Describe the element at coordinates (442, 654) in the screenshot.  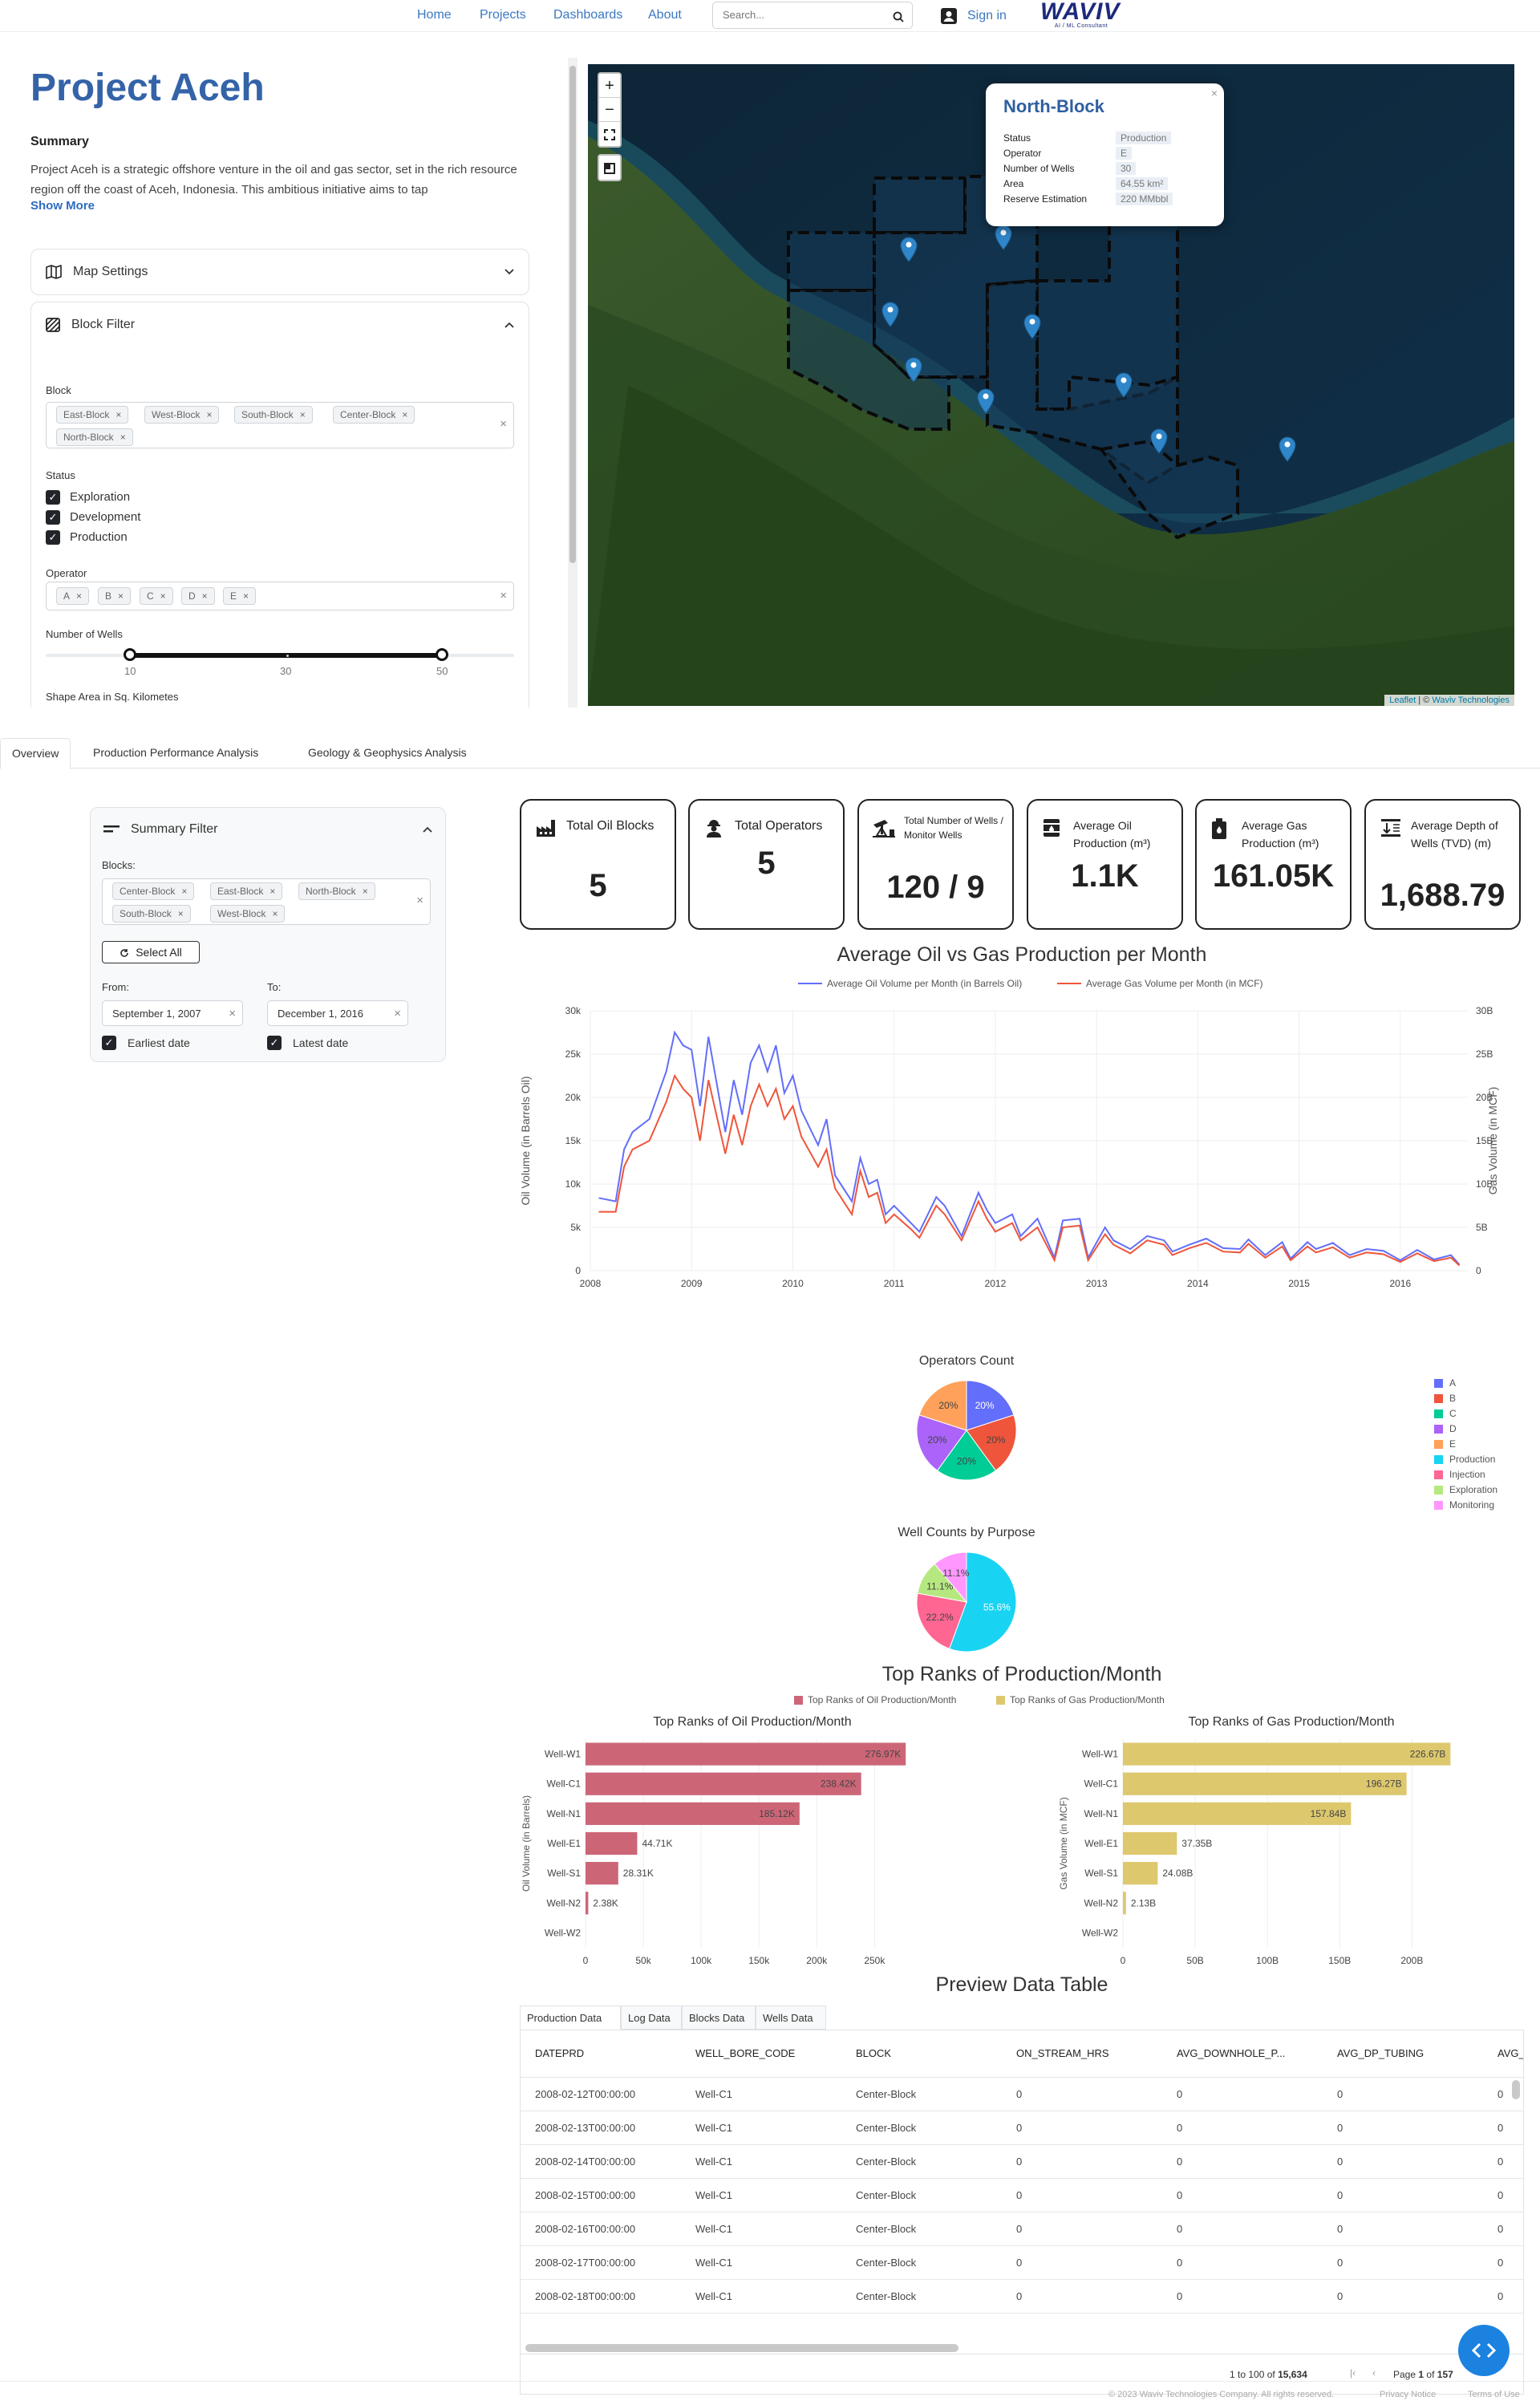
I see `wells-slider-max-handle` at that location.